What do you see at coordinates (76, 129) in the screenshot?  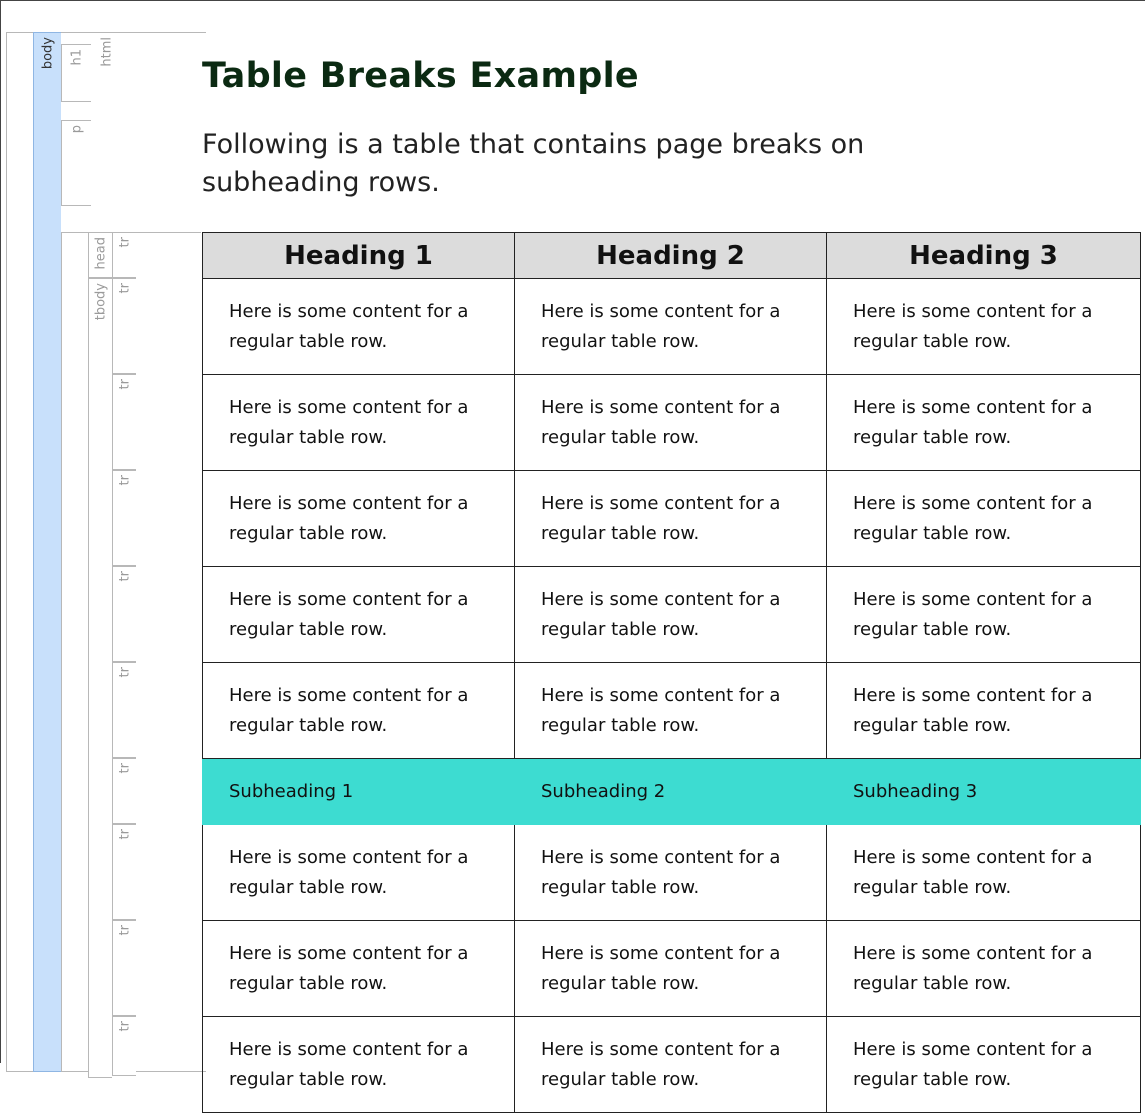 I see `tag-p-label: p` at bounding box center [76, 129].